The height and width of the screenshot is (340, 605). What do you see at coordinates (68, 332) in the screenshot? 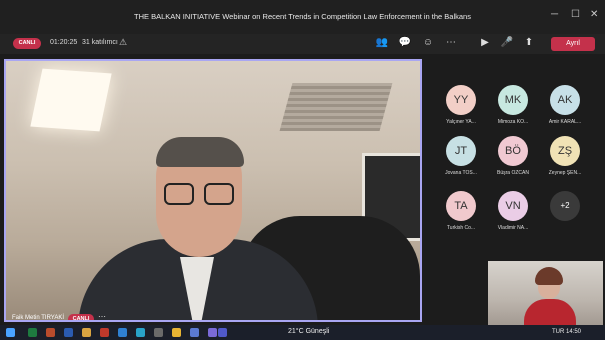
I see `word-icon` at bounding box center [68, 332].